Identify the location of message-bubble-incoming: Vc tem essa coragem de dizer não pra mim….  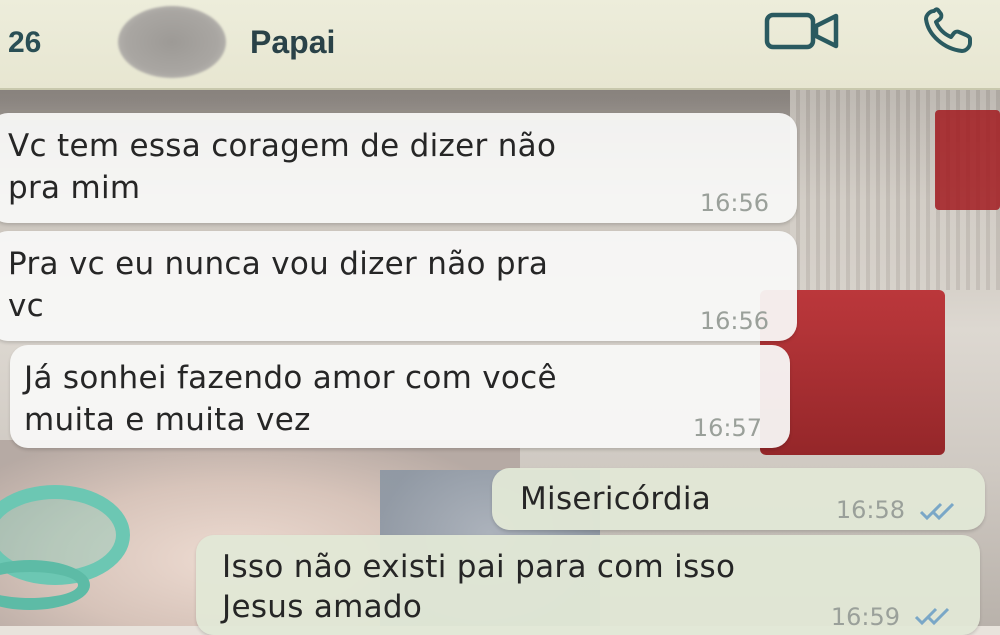
(398, 168).